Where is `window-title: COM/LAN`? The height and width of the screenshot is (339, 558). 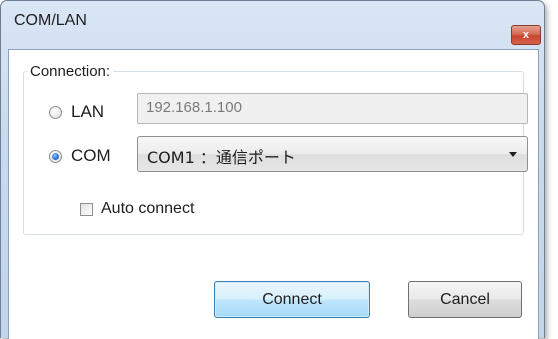 window-title: COM/LAN is located at coordinates (50, 20).